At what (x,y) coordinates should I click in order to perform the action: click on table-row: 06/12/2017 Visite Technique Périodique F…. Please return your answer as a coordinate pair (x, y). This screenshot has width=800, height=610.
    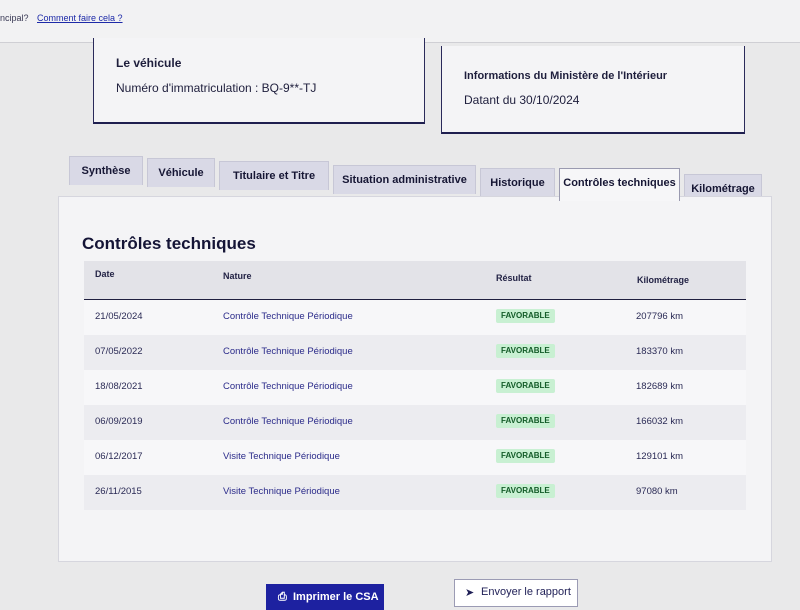
    Looking at the image, I should click on (415, 457).